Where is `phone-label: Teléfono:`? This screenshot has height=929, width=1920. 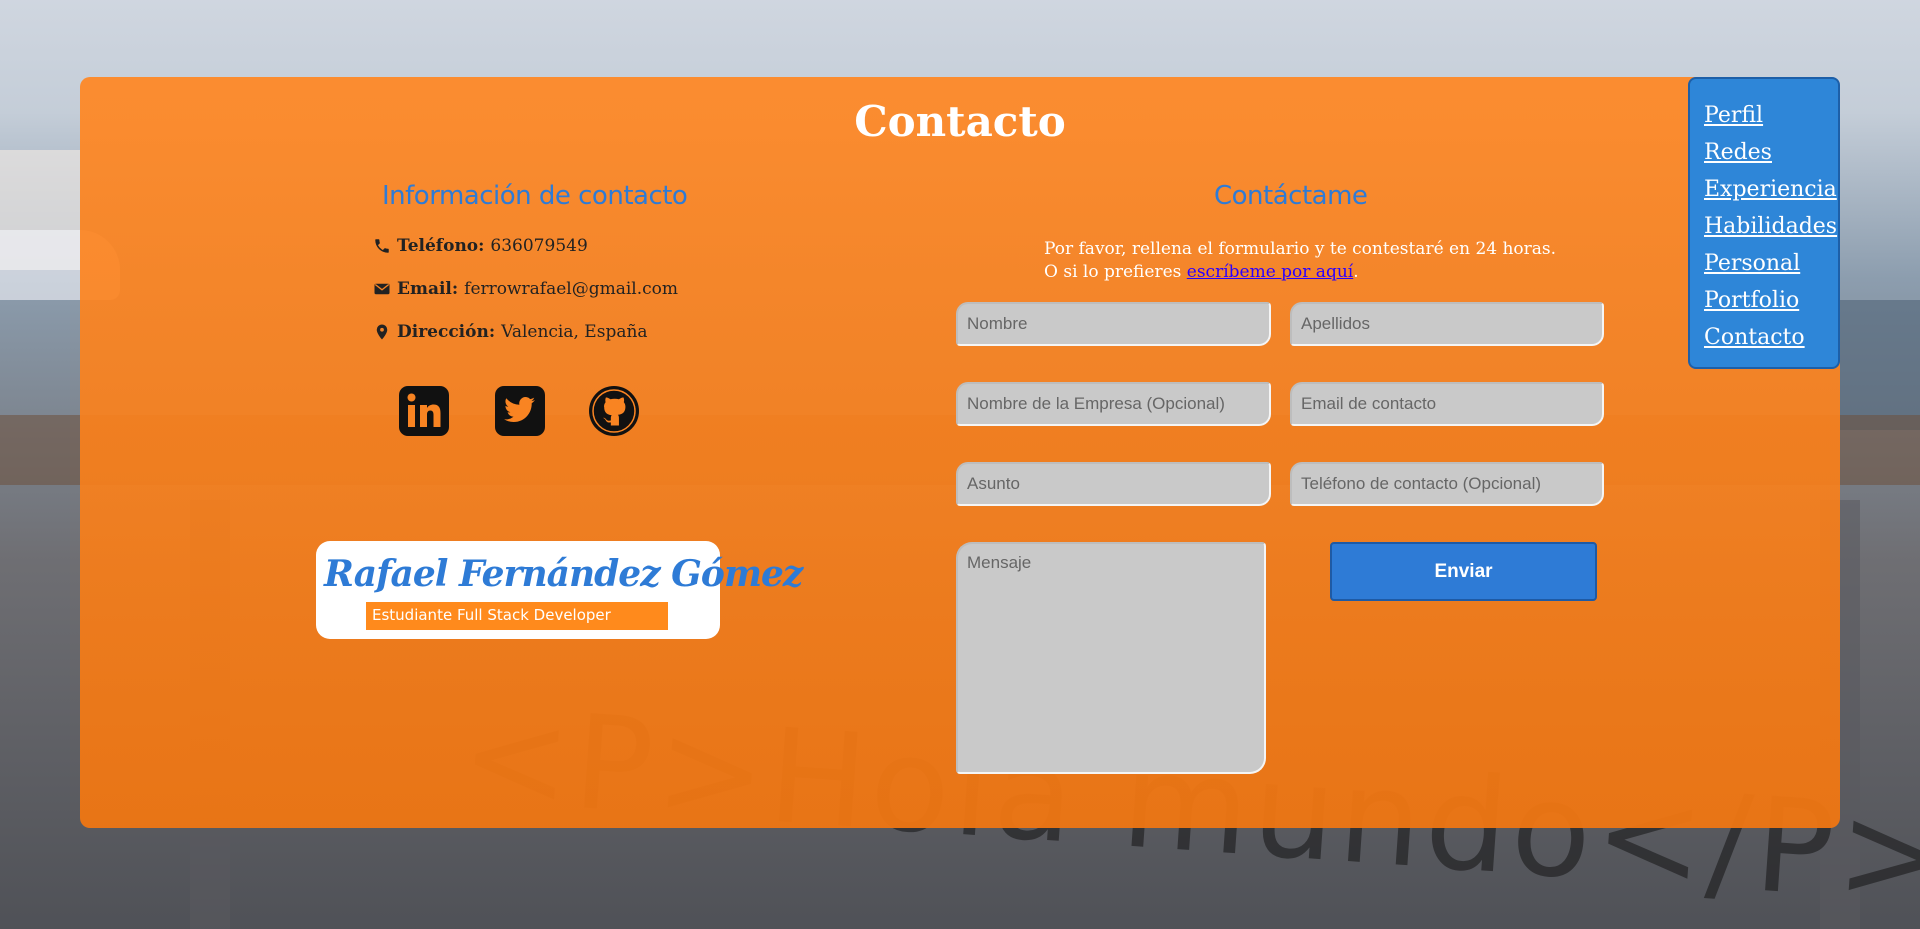 phone-label: Teléfono: is located at coordinates (441, 246).